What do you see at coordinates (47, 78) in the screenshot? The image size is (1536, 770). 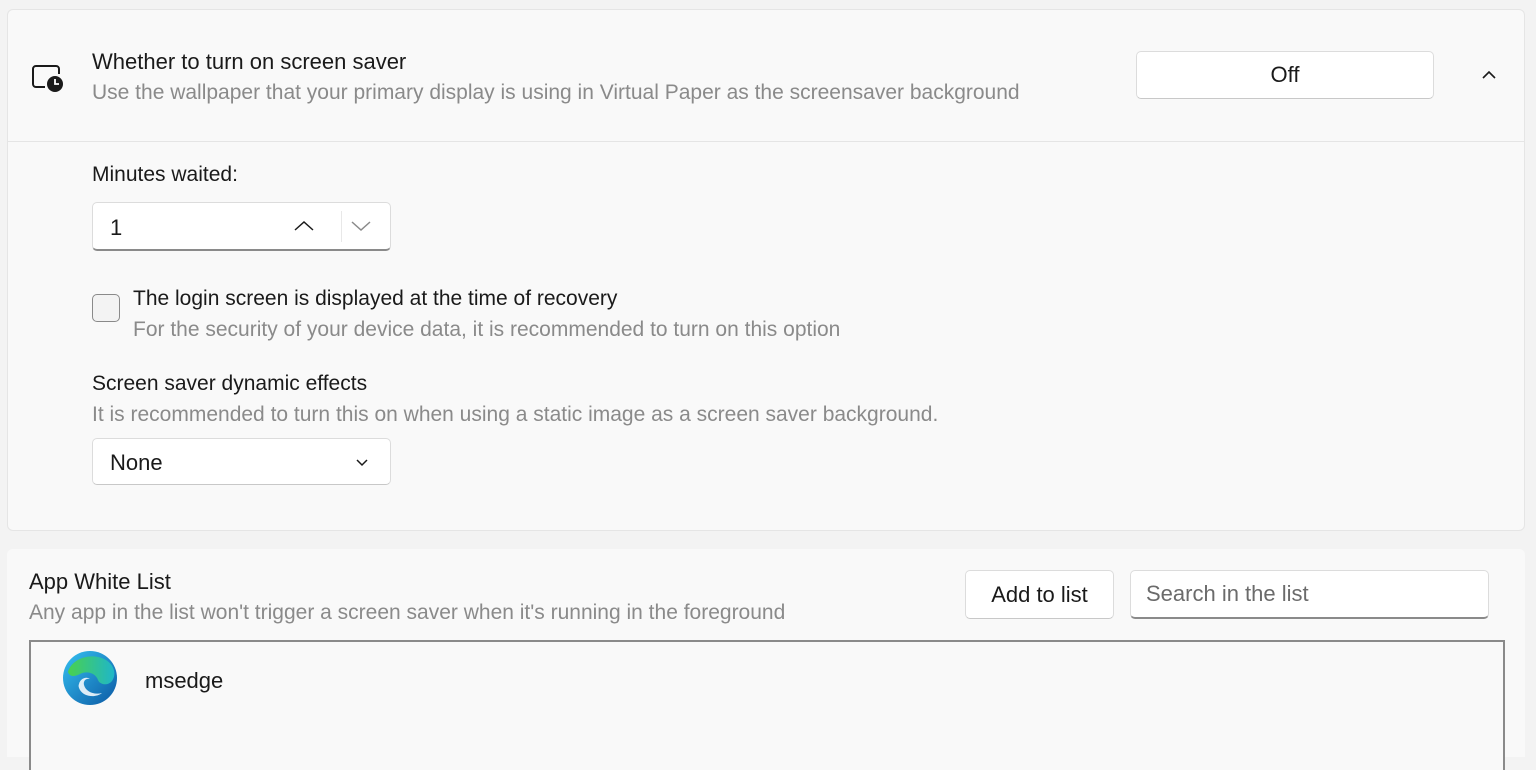 I see `screen-clock-icon` at bounding box center [47, 78].